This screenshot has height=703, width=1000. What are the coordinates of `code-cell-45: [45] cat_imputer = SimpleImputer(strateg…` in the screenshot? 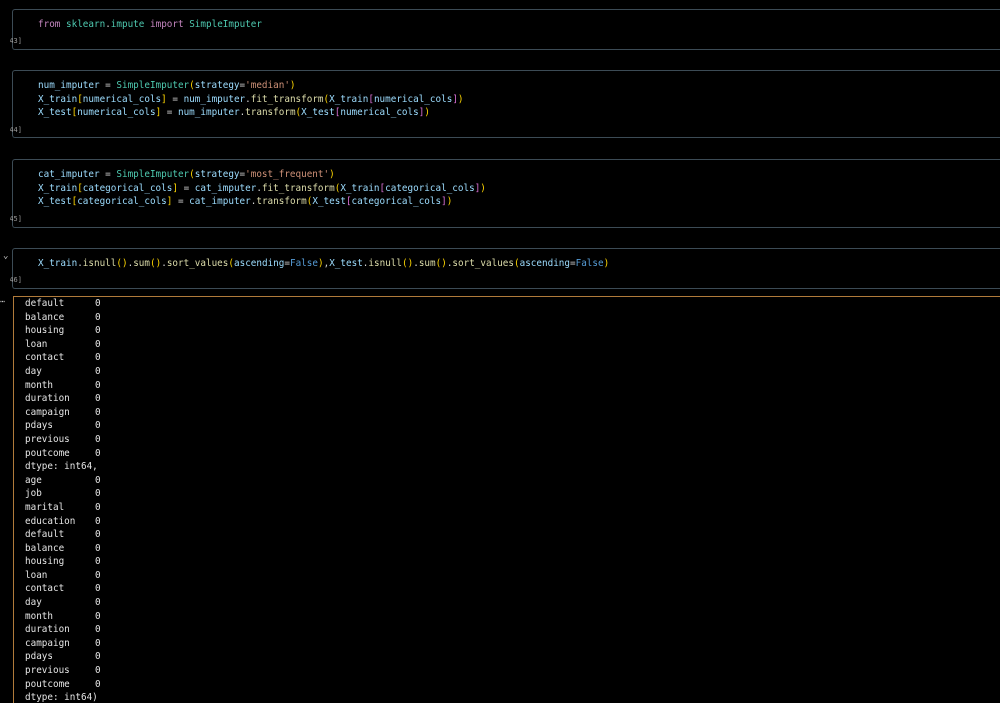 It's located at (505, 193).